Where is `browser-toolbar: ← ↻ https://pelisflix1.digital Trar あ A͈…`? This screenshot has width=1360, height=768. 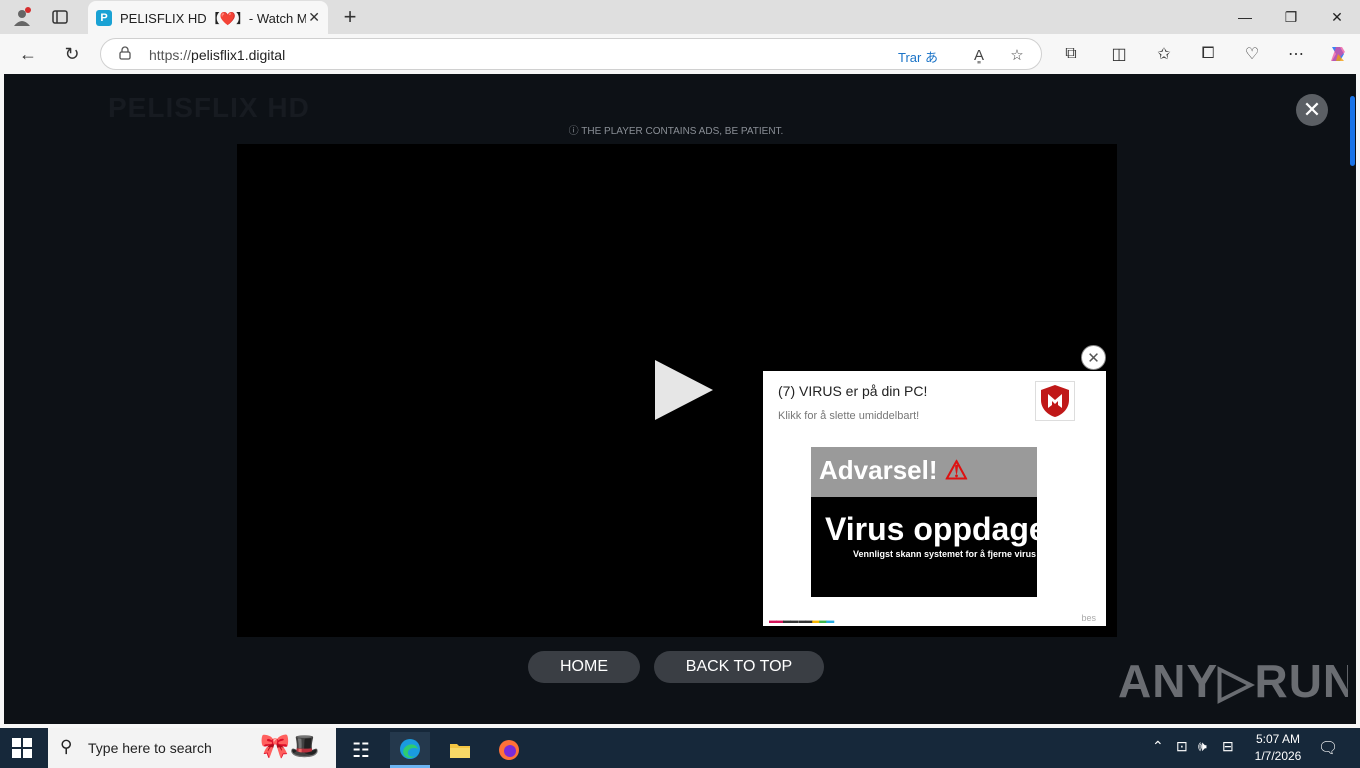
browser-toolbar: ← ↻ https://pelisflix1.digital Trar あ A͈… is located at coordinates (680, 54).